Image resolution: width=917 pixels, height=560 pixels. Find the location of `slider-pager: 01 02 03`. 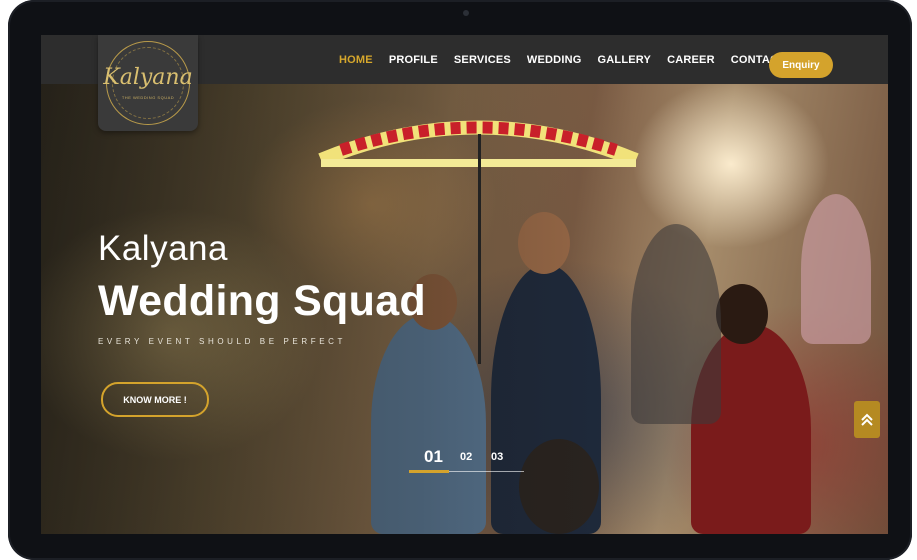

slider-pager: 01 02 03 is located at coordinates (466, 458).